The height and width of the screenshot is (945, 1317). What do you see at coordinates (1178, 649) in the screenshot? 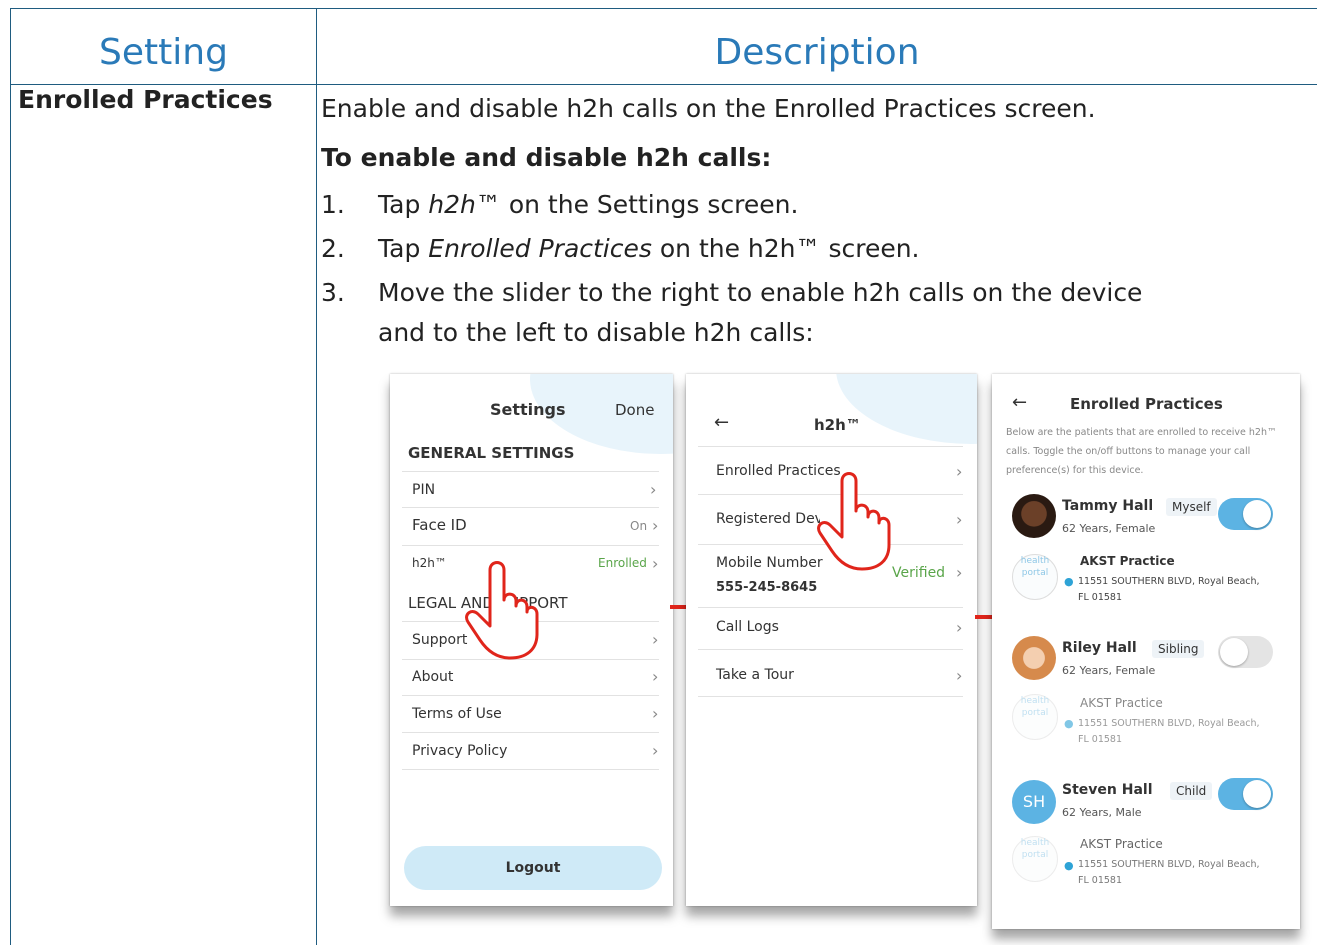
I see `relation-badge: Sibling` at bounding box center [1178, 649].